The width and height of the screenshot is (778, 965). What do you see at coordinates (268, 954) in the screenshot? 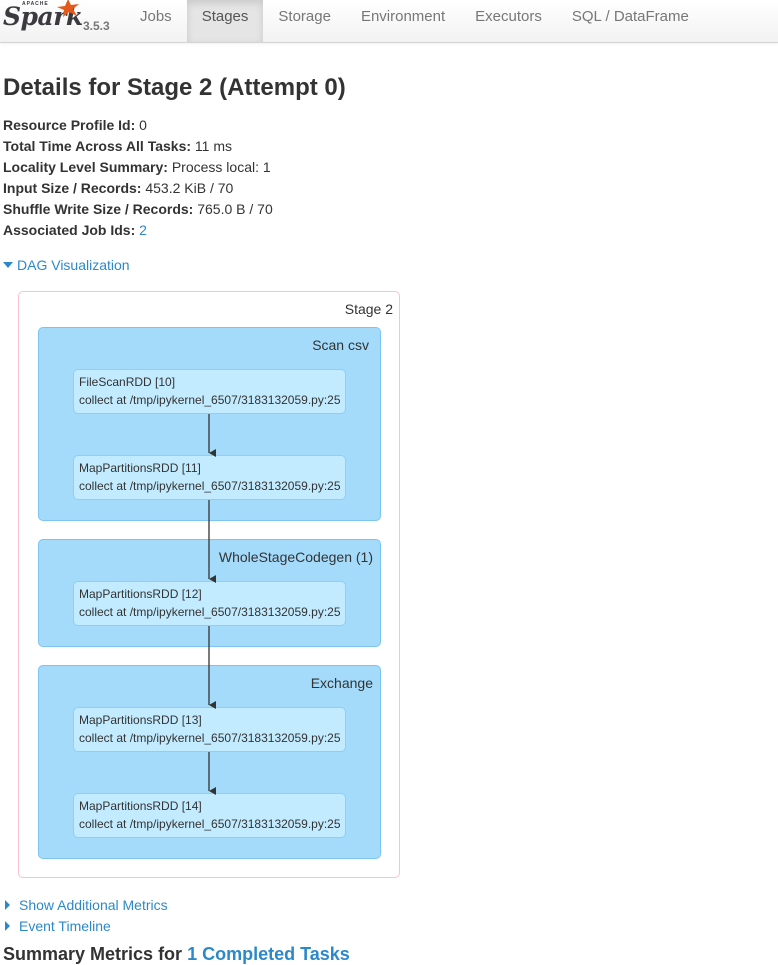
I see `completed-tasks-link: 1 Completed Tasks` at bounding box center [268, 954].